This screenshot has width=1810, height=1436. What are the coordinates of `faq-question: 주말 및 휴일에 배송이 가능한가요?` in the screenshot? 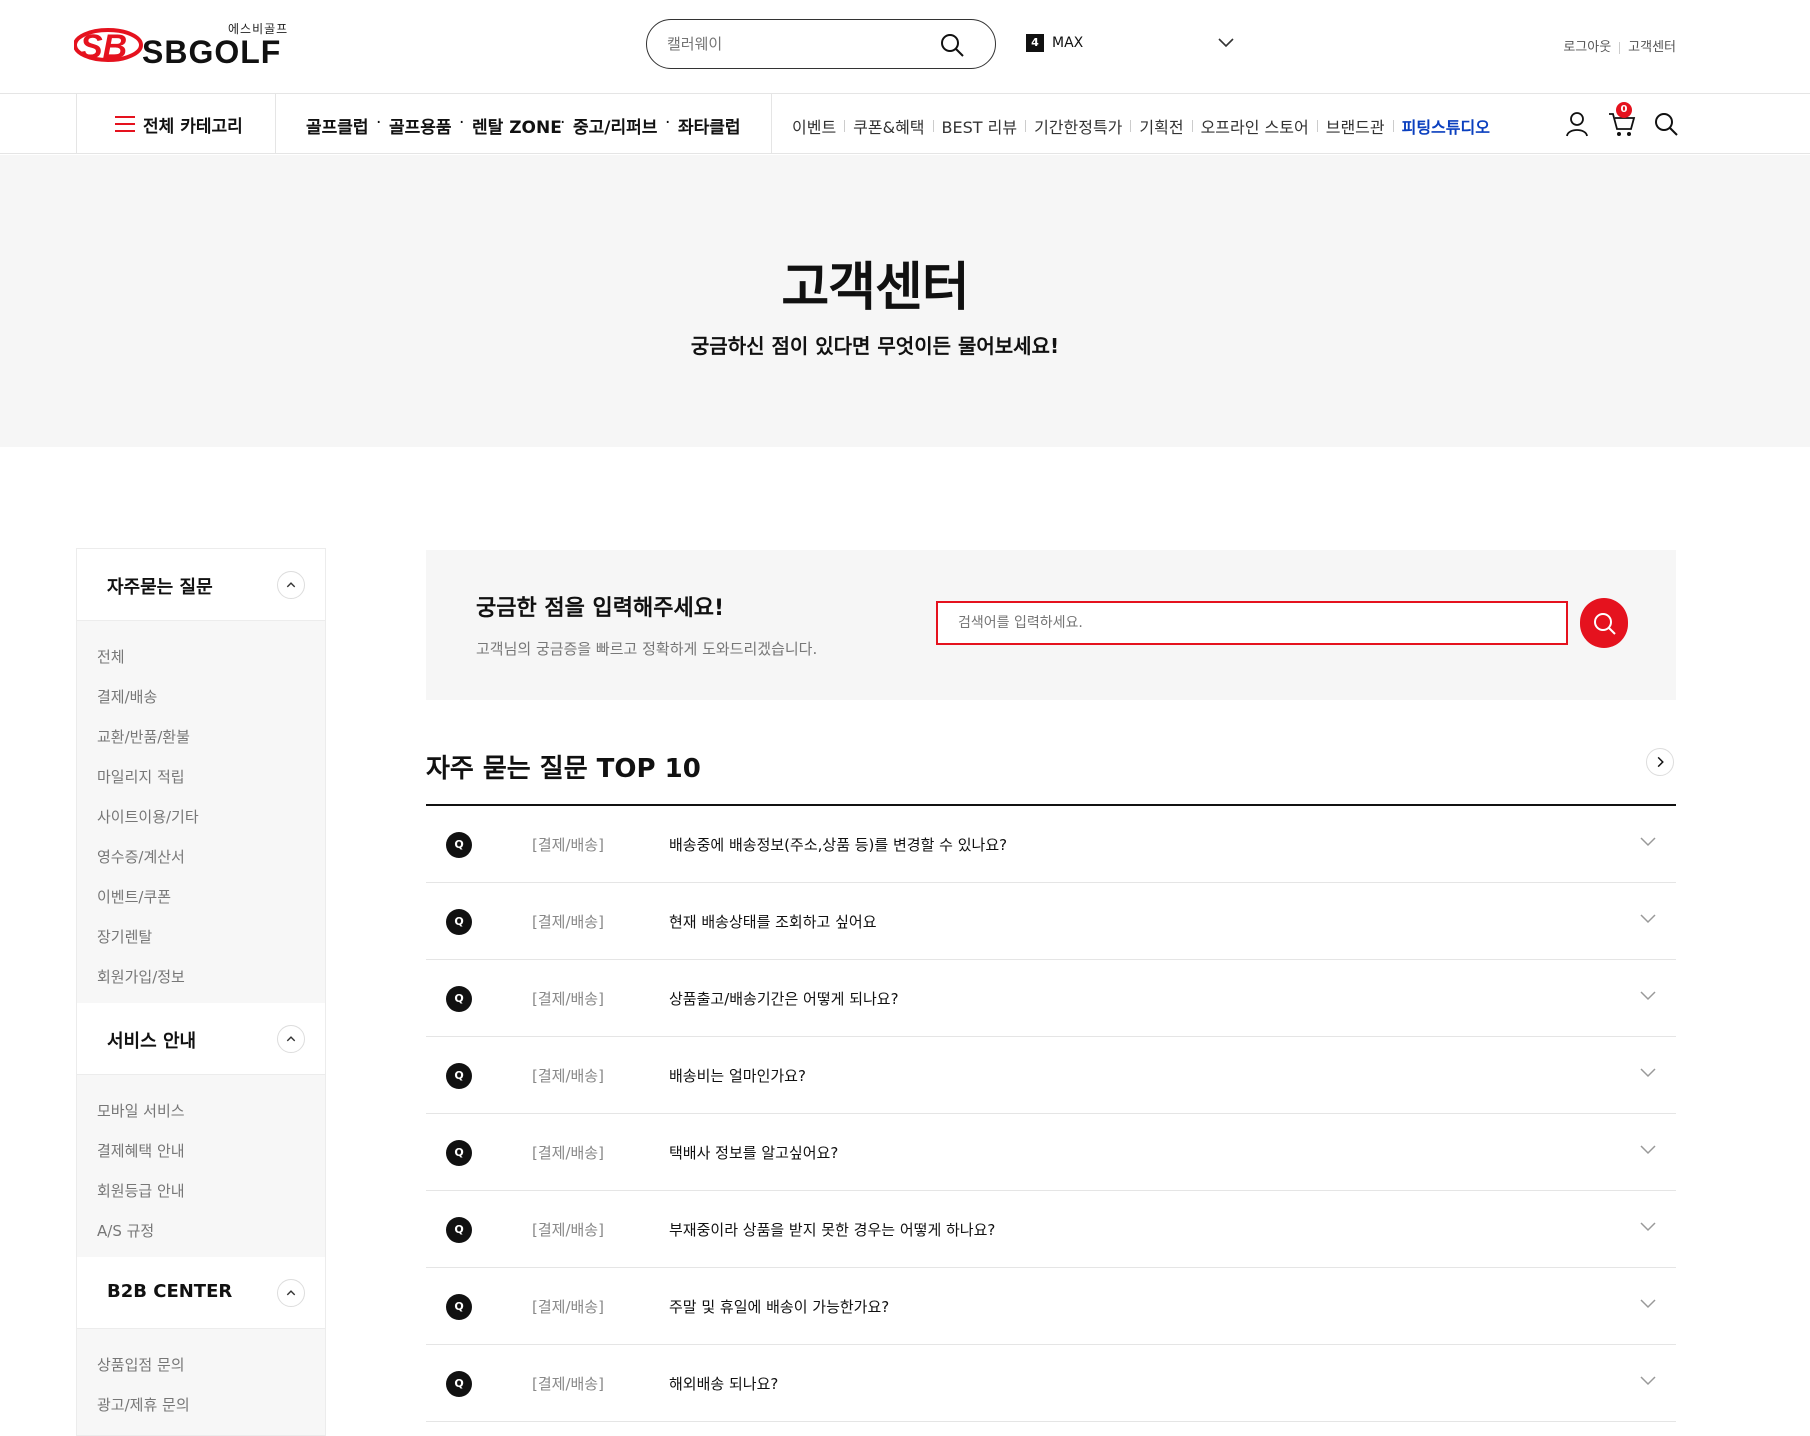 It's located at (779, 1307).